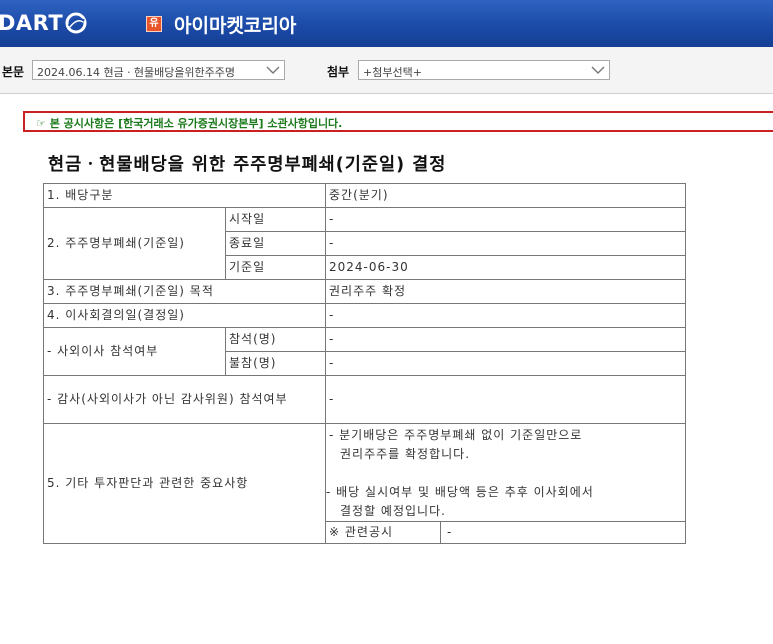 The image size is (773, 644). What do you see at coordinates (392, 72) in the screenshot?
I see `attach-select-value: +첨부선택+` at bounding box center [392, 72].